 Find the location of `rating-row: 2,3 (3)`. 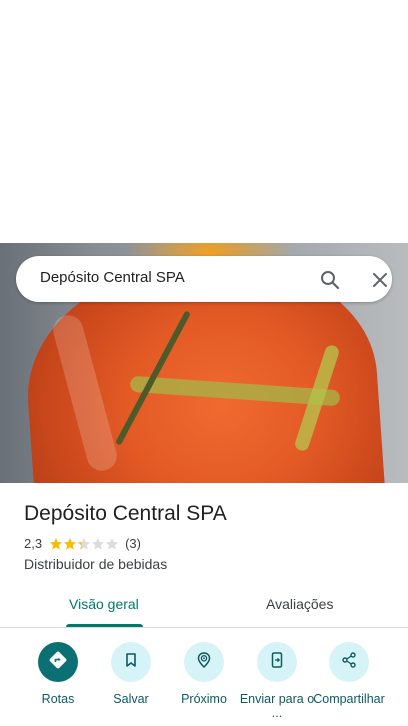

rating-row: 2,3 (3) is located at coordinates (82, 543).